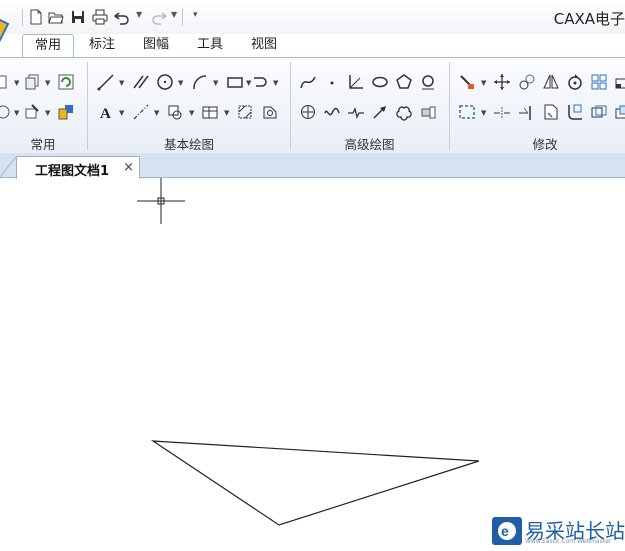 The height and width of the screenshot is (551, 625). Describe the element at coordinates (210, 112) in the screenshot. I see `table-icon` at that location.